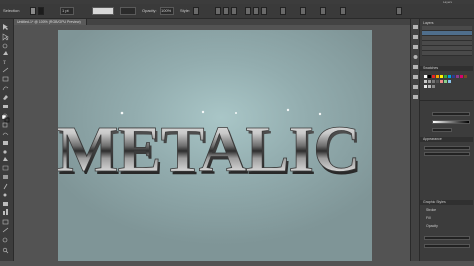 Image resolution: width=474 pixels, height=266 pixels. Describe the element at coordinates (5, 27) in the screenshot. I see `selection-tool-icon` at that location.